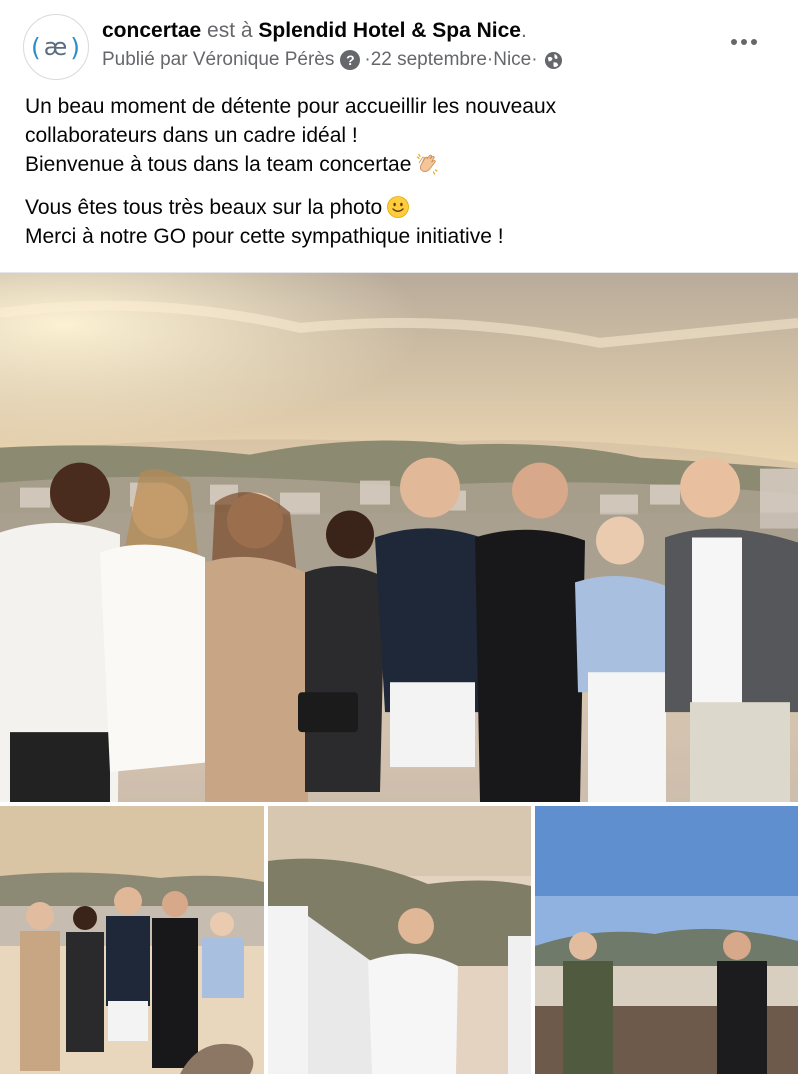 This screenshot has height=1074, width=798. Describe the element at coordinates (230, 30) in the screenshot. I see `title-connector: est à` at that location.